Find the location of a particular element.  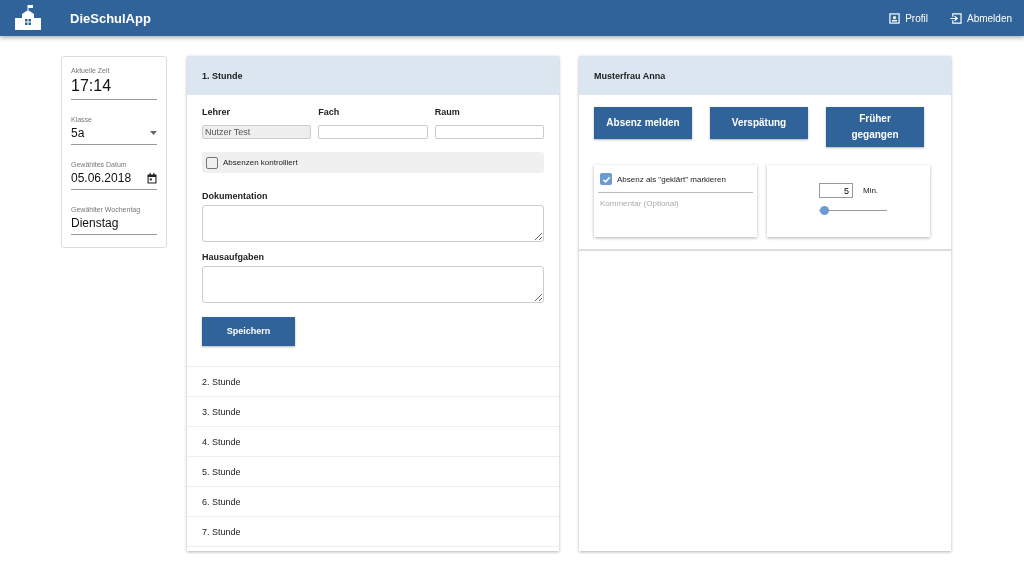

slider-thumb is located at coordinates (825, 210).